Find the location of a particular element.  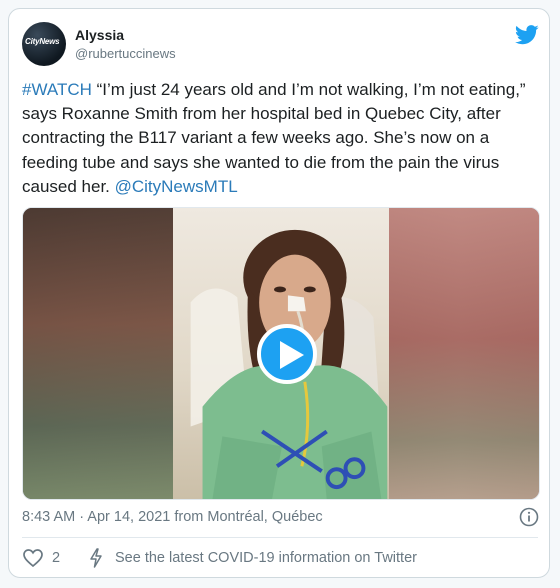

avatar-logo: CityNews is located at coordinates (42, 41).